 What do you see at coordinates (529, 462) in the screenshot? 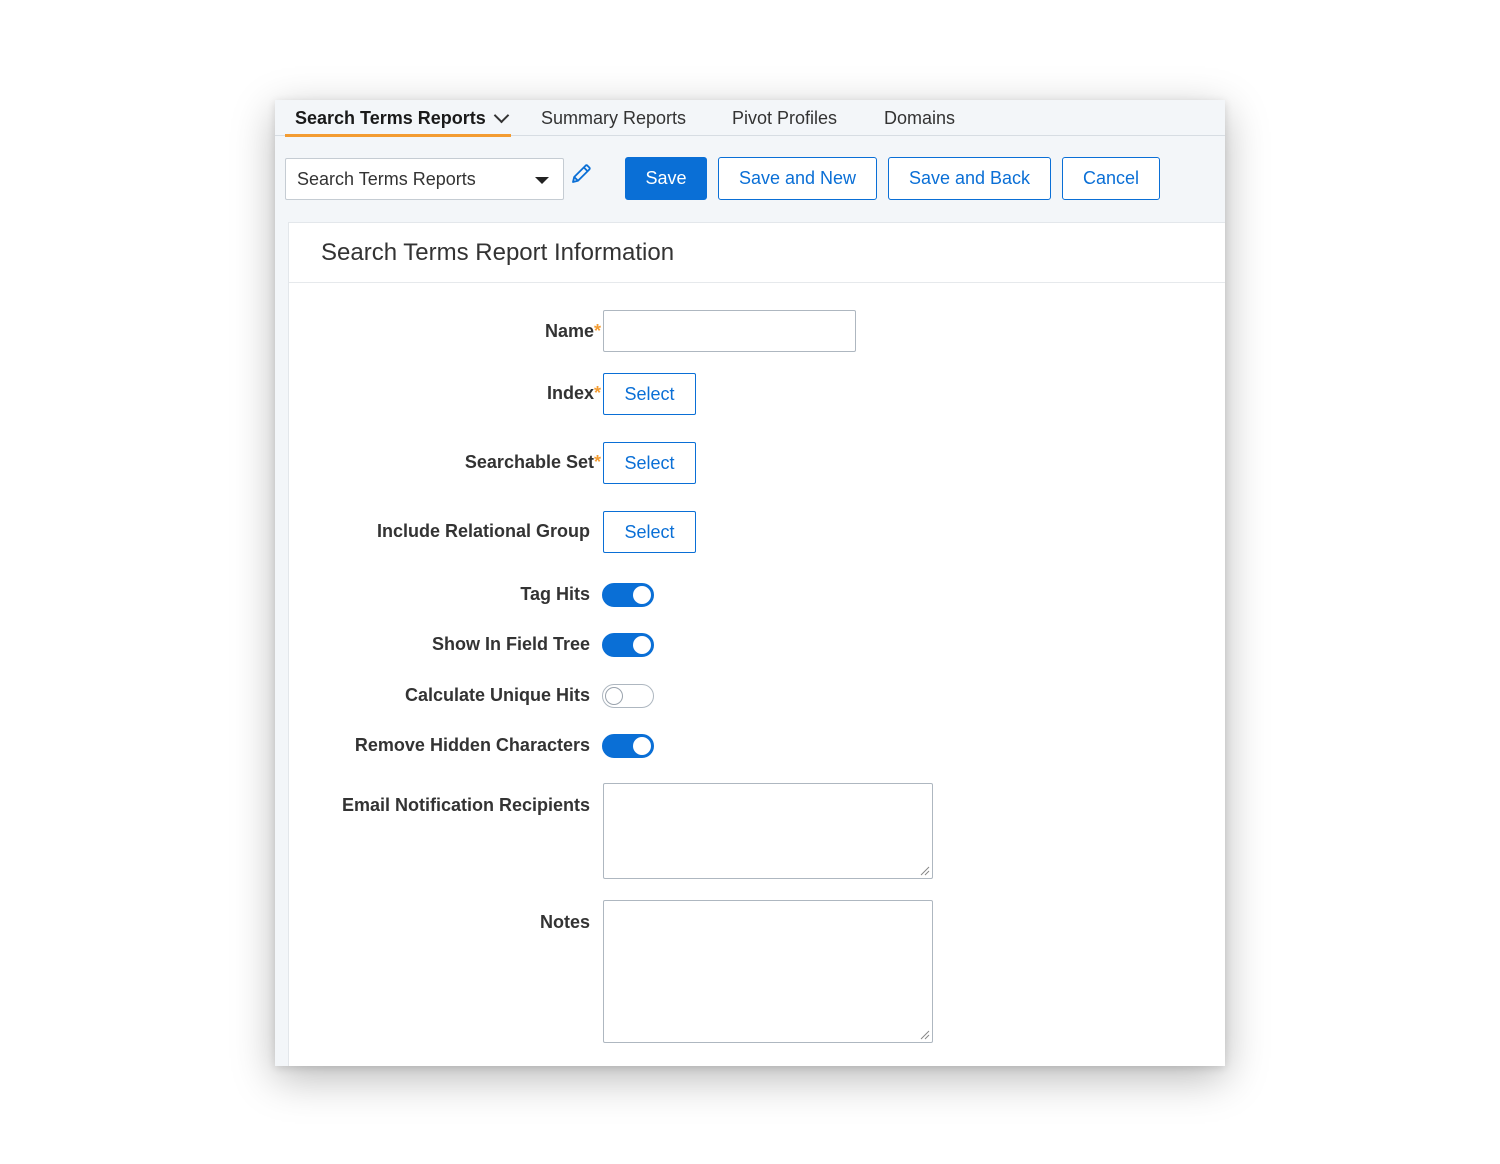
I see `searchable-set-label-text: Searchable Set` at bounding box center [529, 462].